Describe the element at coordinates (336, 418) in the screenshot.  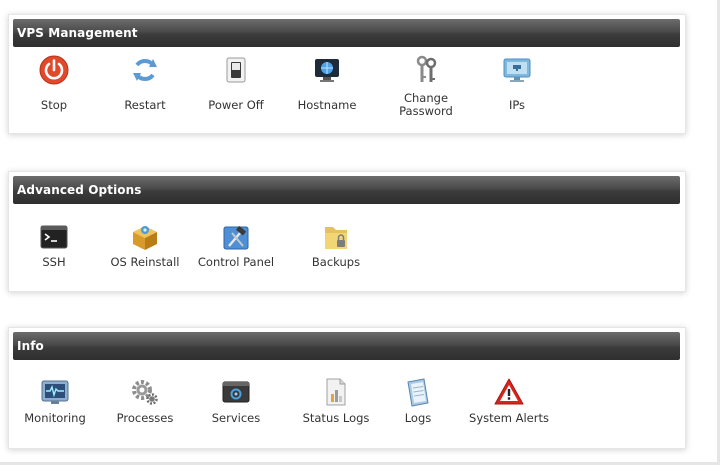
I see `status-logs-label: Status Logs` at that location.